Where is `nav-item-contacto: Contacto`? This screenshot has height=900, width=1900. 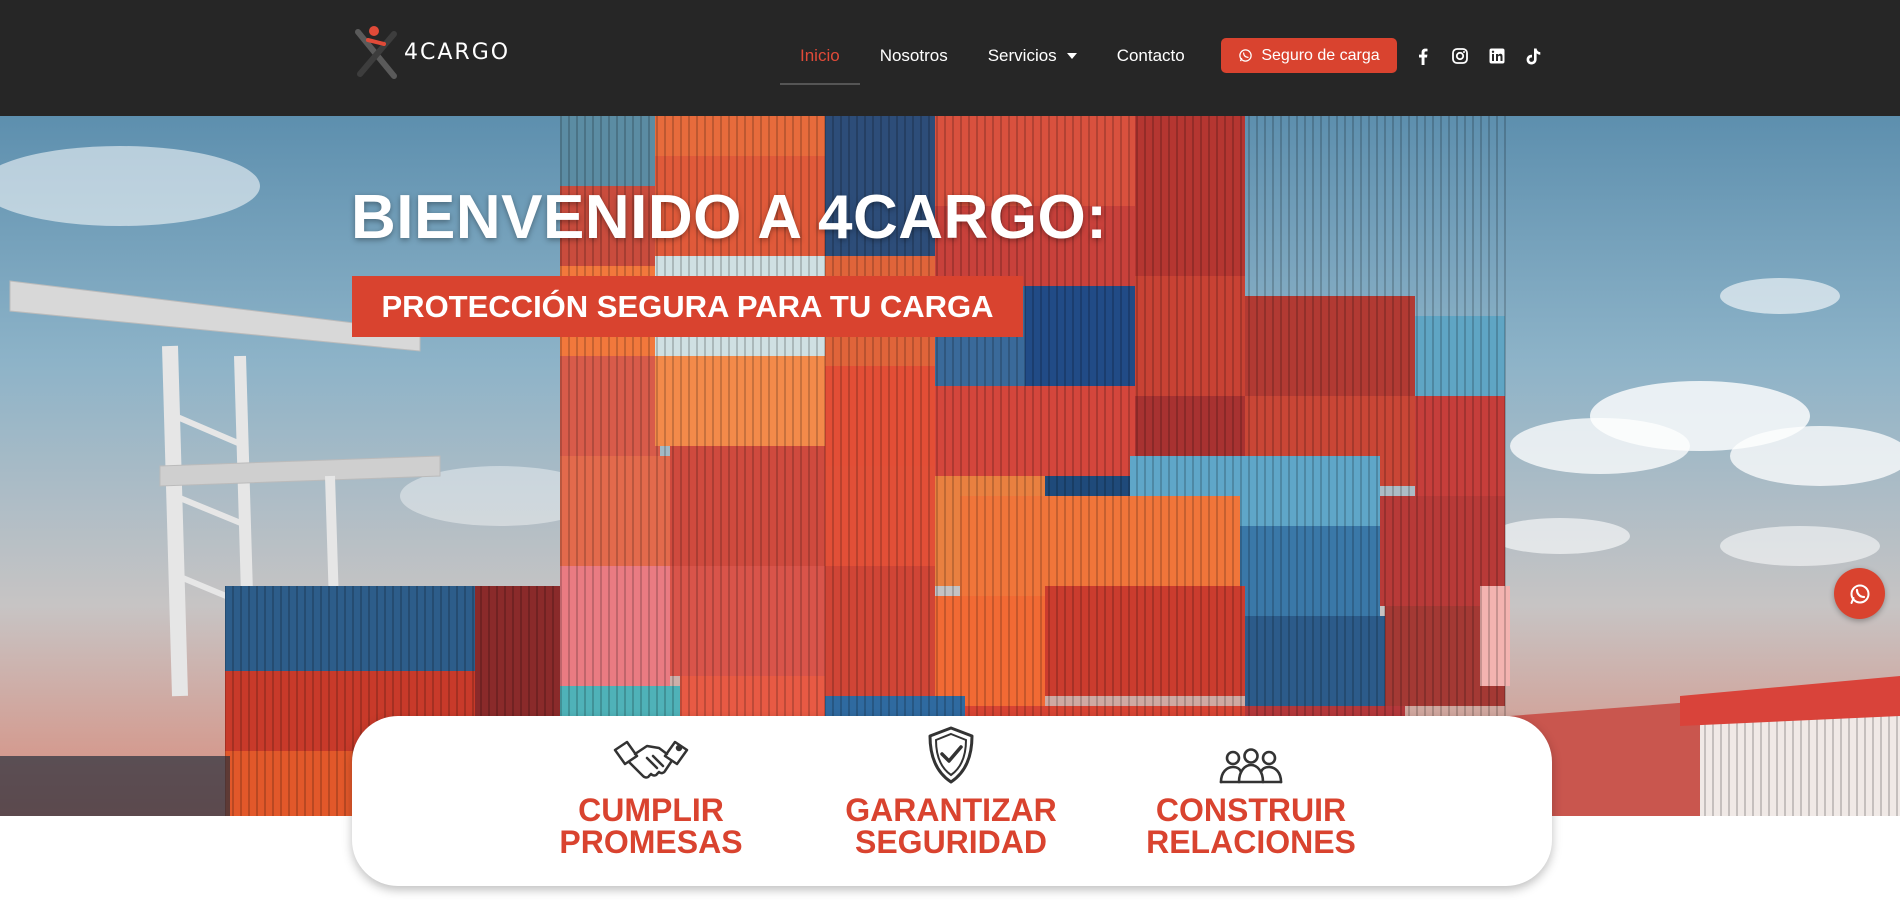
nav-item-contacto: Contacto is located at coordinates (1151, 56).